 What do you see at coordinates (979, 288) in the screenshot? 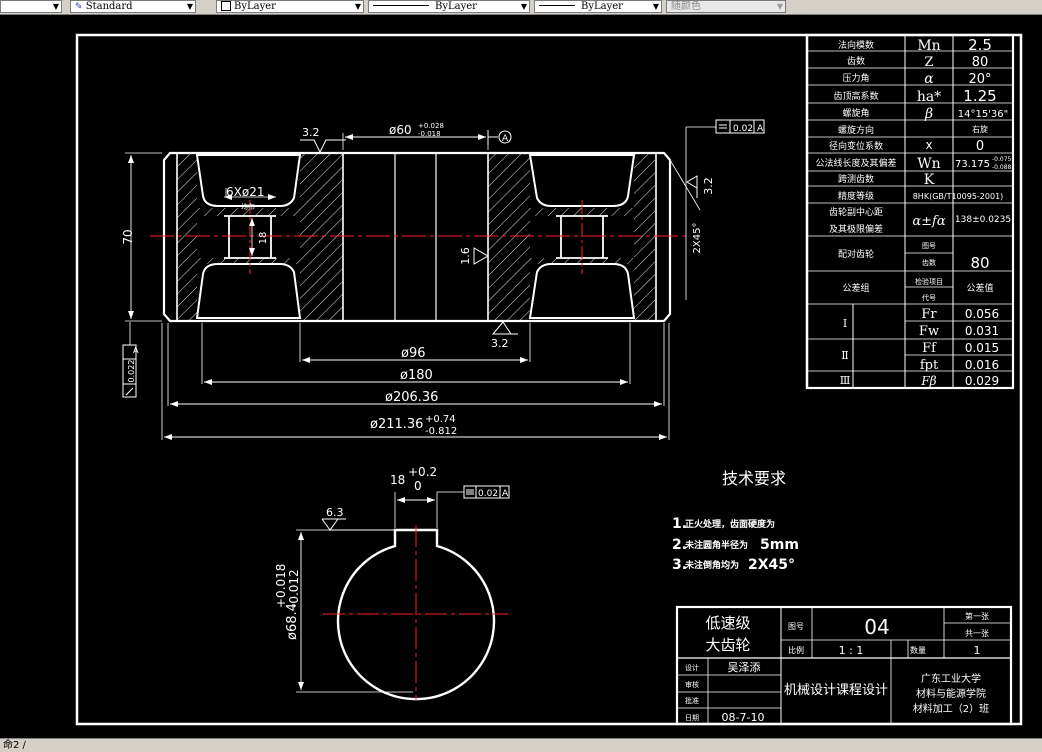
I see `param-value: 公差值` at bounding box center [979, 288].